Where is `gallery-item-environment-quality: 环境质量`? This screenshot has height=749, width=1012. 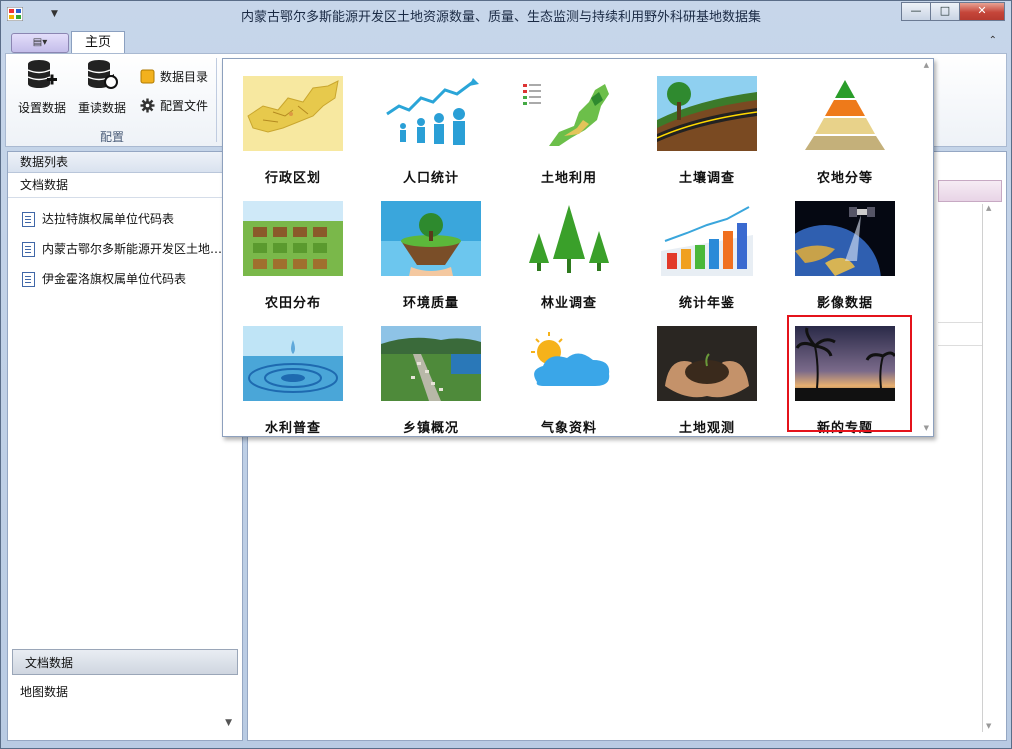 gallery-item-environment-quality: 环境质量 is located at coordinates (431, 261).